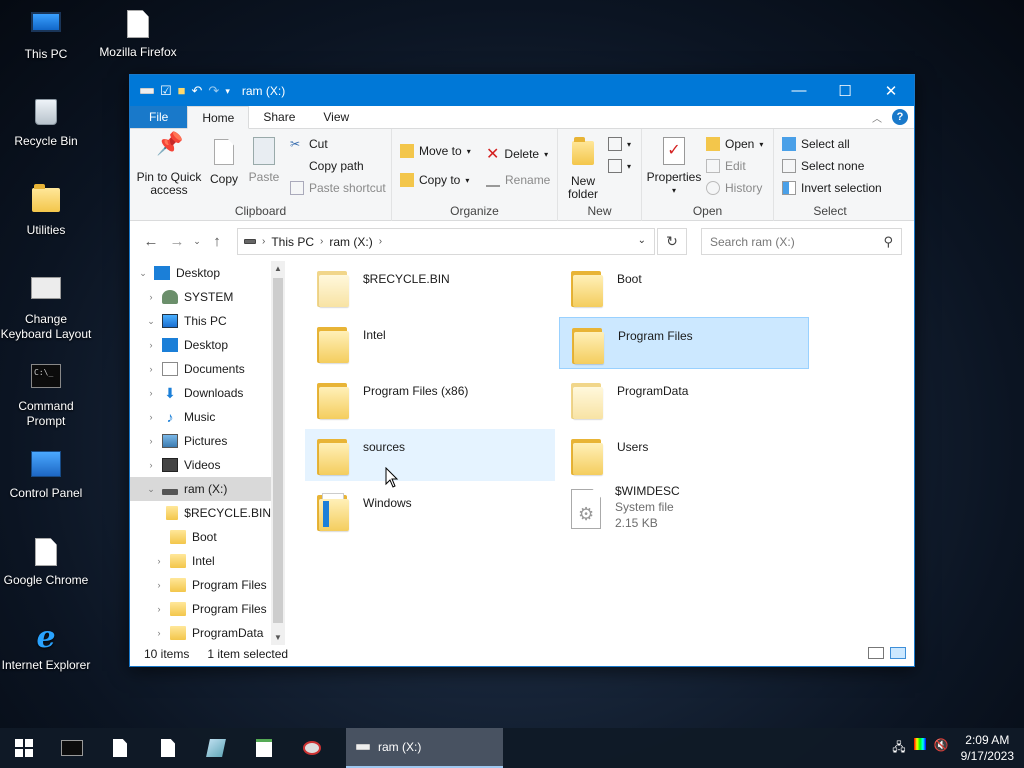 The height and width of the screenshot is (768, 1024). Describe the element at coordinates (726, 166) in the screenshot. I see `edit-button: Edit` at that location.